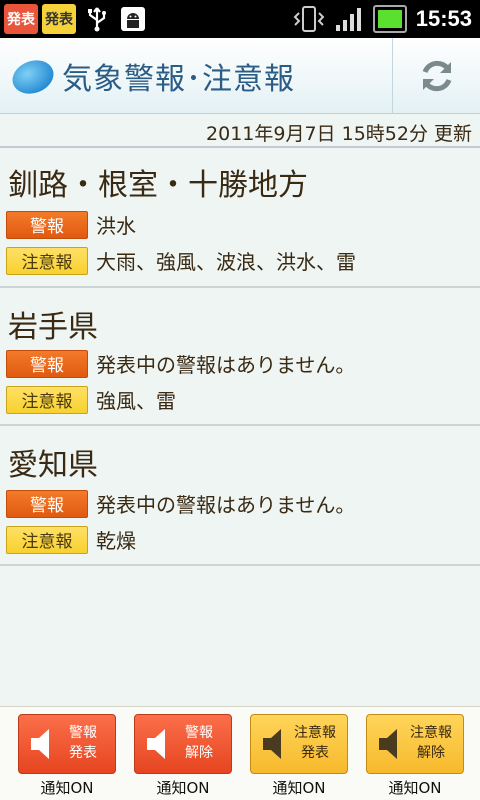  I want to click on app-bar: 気象警報･注意報, so click(240, 76).